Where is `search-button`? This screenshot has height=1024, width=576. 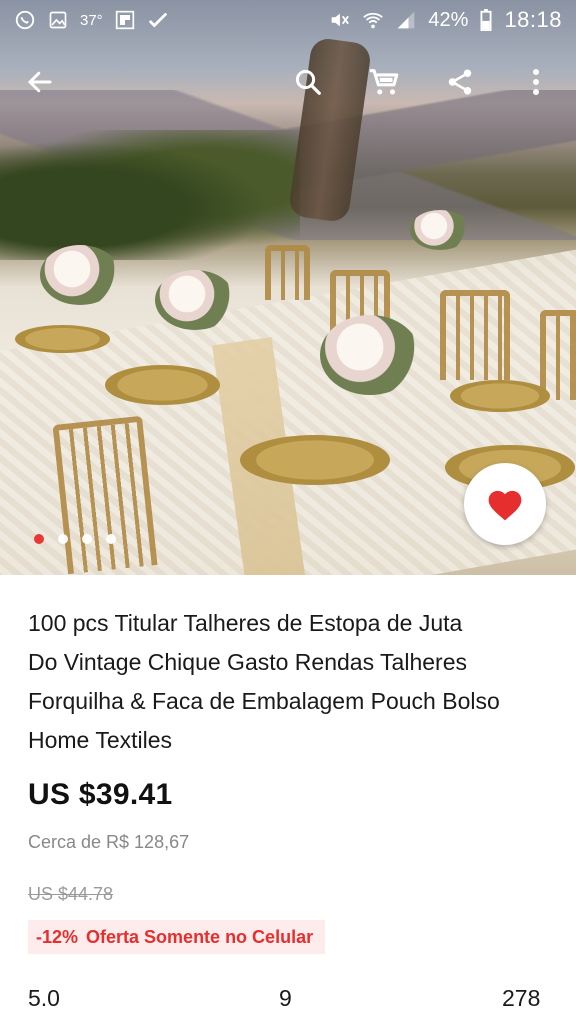
search-button is located at coordinates (308, 82).